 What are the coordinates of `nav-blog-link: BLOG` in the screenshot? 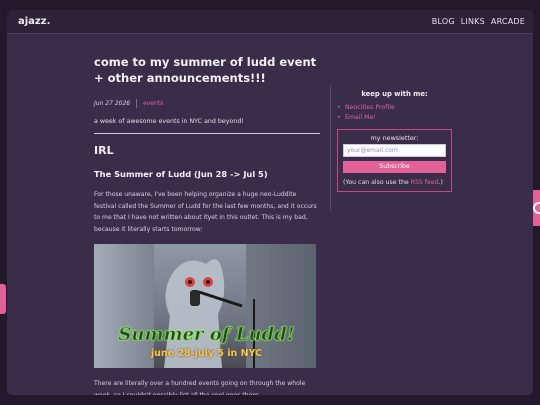 It's located at (443, 21).